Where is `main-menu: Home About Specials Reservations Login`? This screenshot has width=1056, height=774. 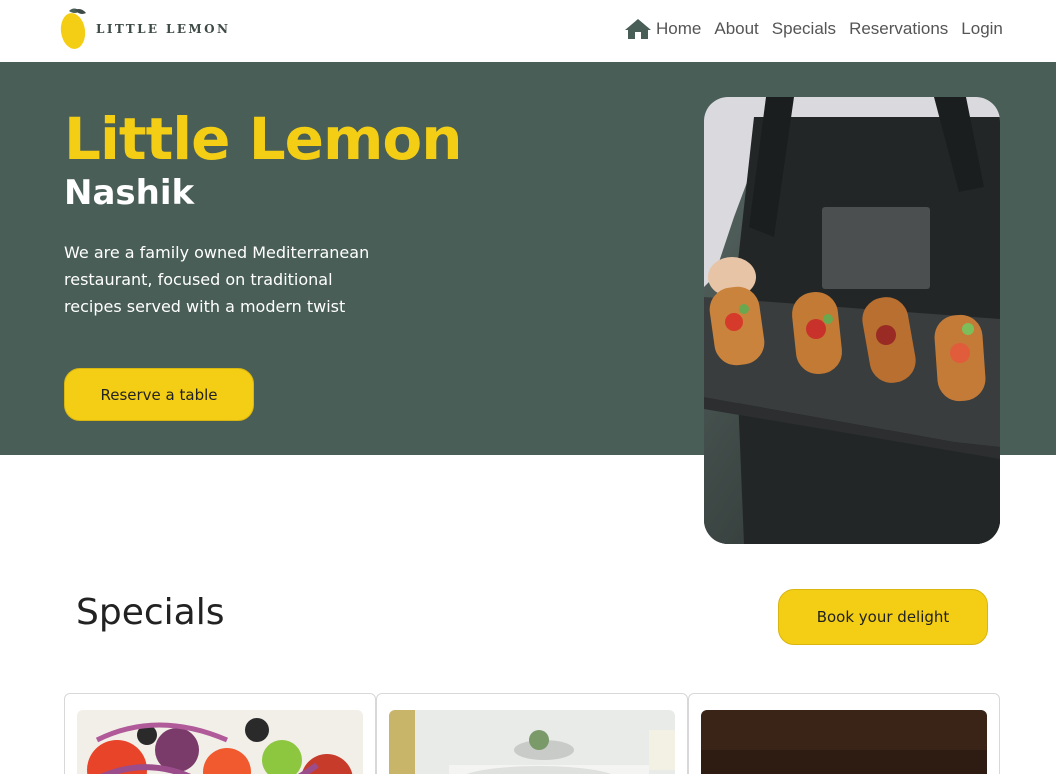 main-menu: Home About Specials Reservations Login is located at coordinates (813, 29).